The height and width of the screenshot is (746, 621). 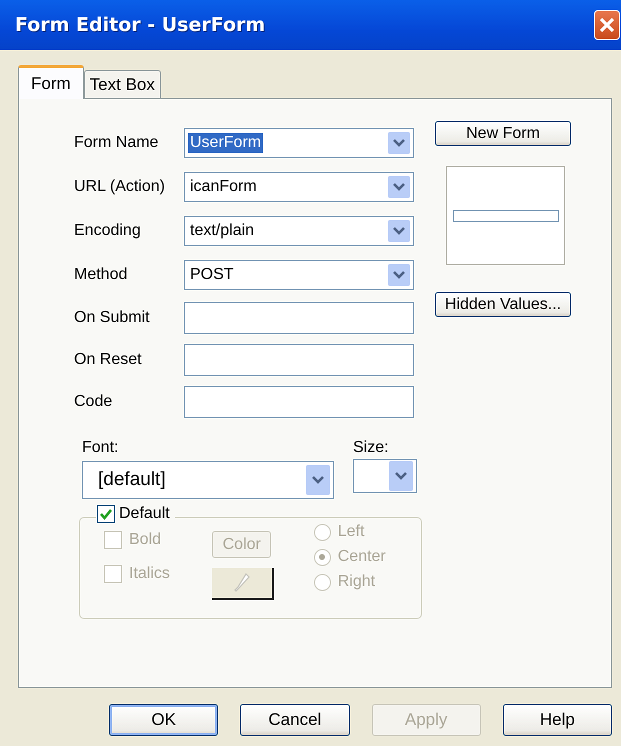 What do you see at coordinates (120, 187) in the screenshot?
I see `field-label: URL (Action)` at bounding box center [120, 187].